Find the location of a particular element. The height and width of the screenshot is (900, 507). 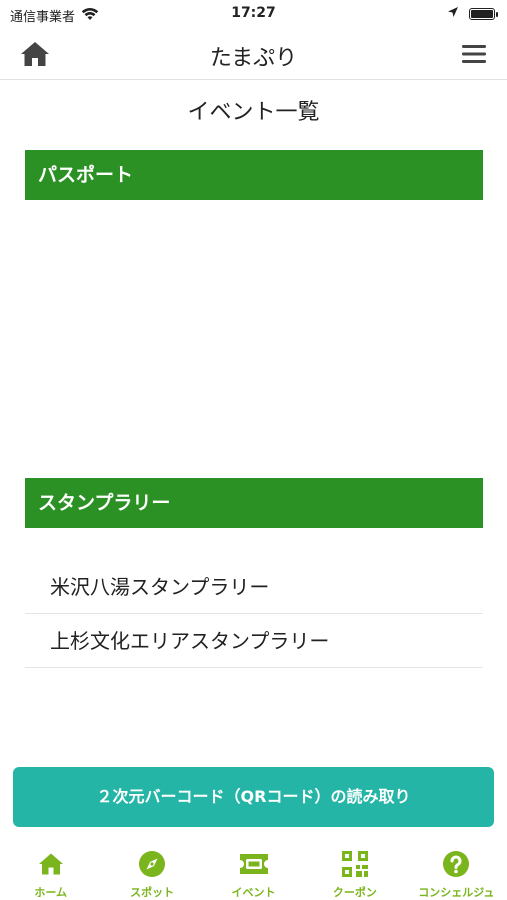

tab-spot: スポット is located at coordinates (151, 870).